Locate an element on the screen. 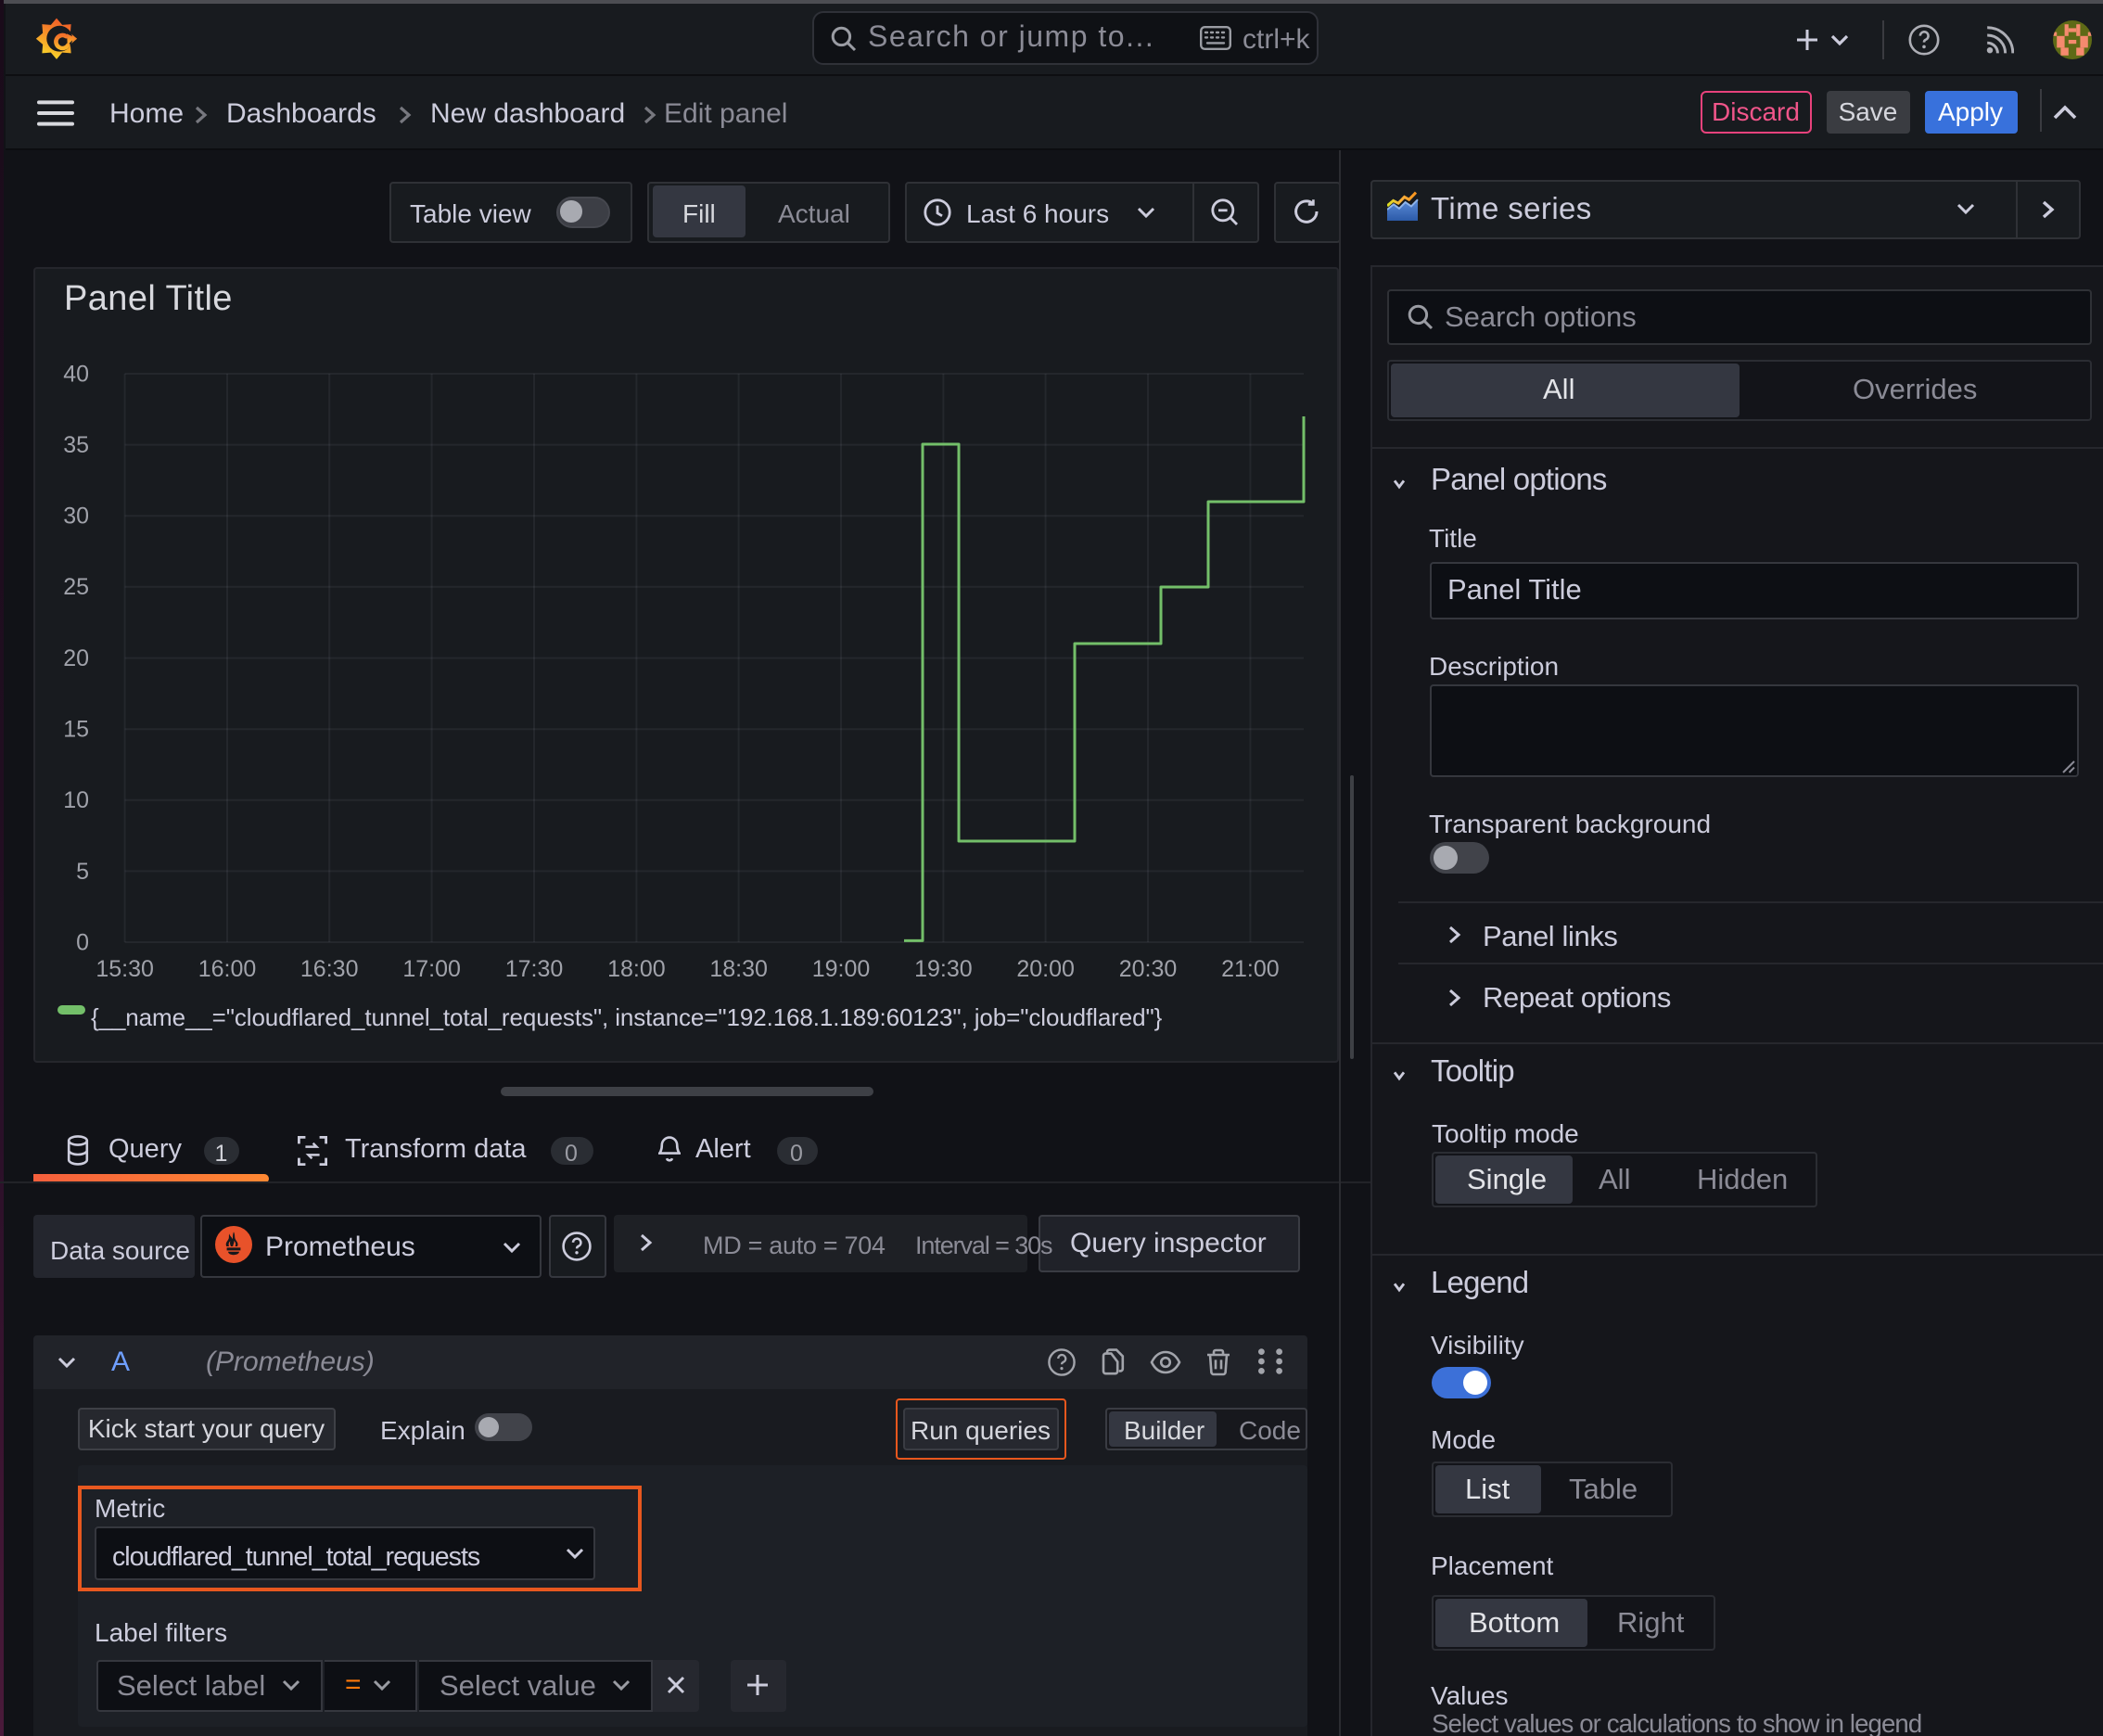 The image size is (2103, 1736). svg-text: 19:00 is located at coordinates (841, 968).